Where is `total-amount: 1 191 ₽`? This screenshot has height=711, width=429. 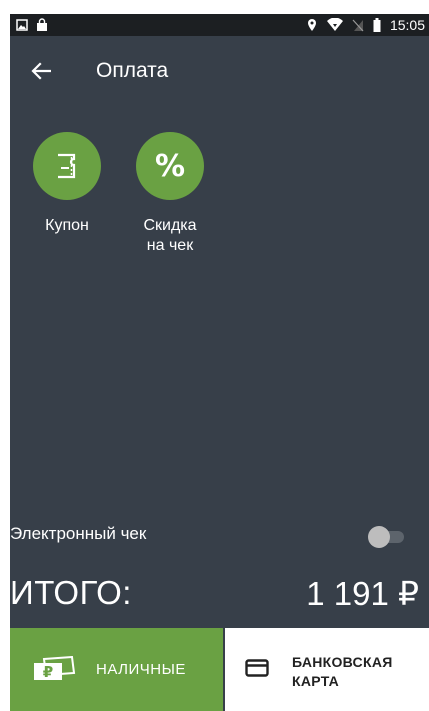
total-amount: 1 191 ₽ is located at coordinates (362, 593).